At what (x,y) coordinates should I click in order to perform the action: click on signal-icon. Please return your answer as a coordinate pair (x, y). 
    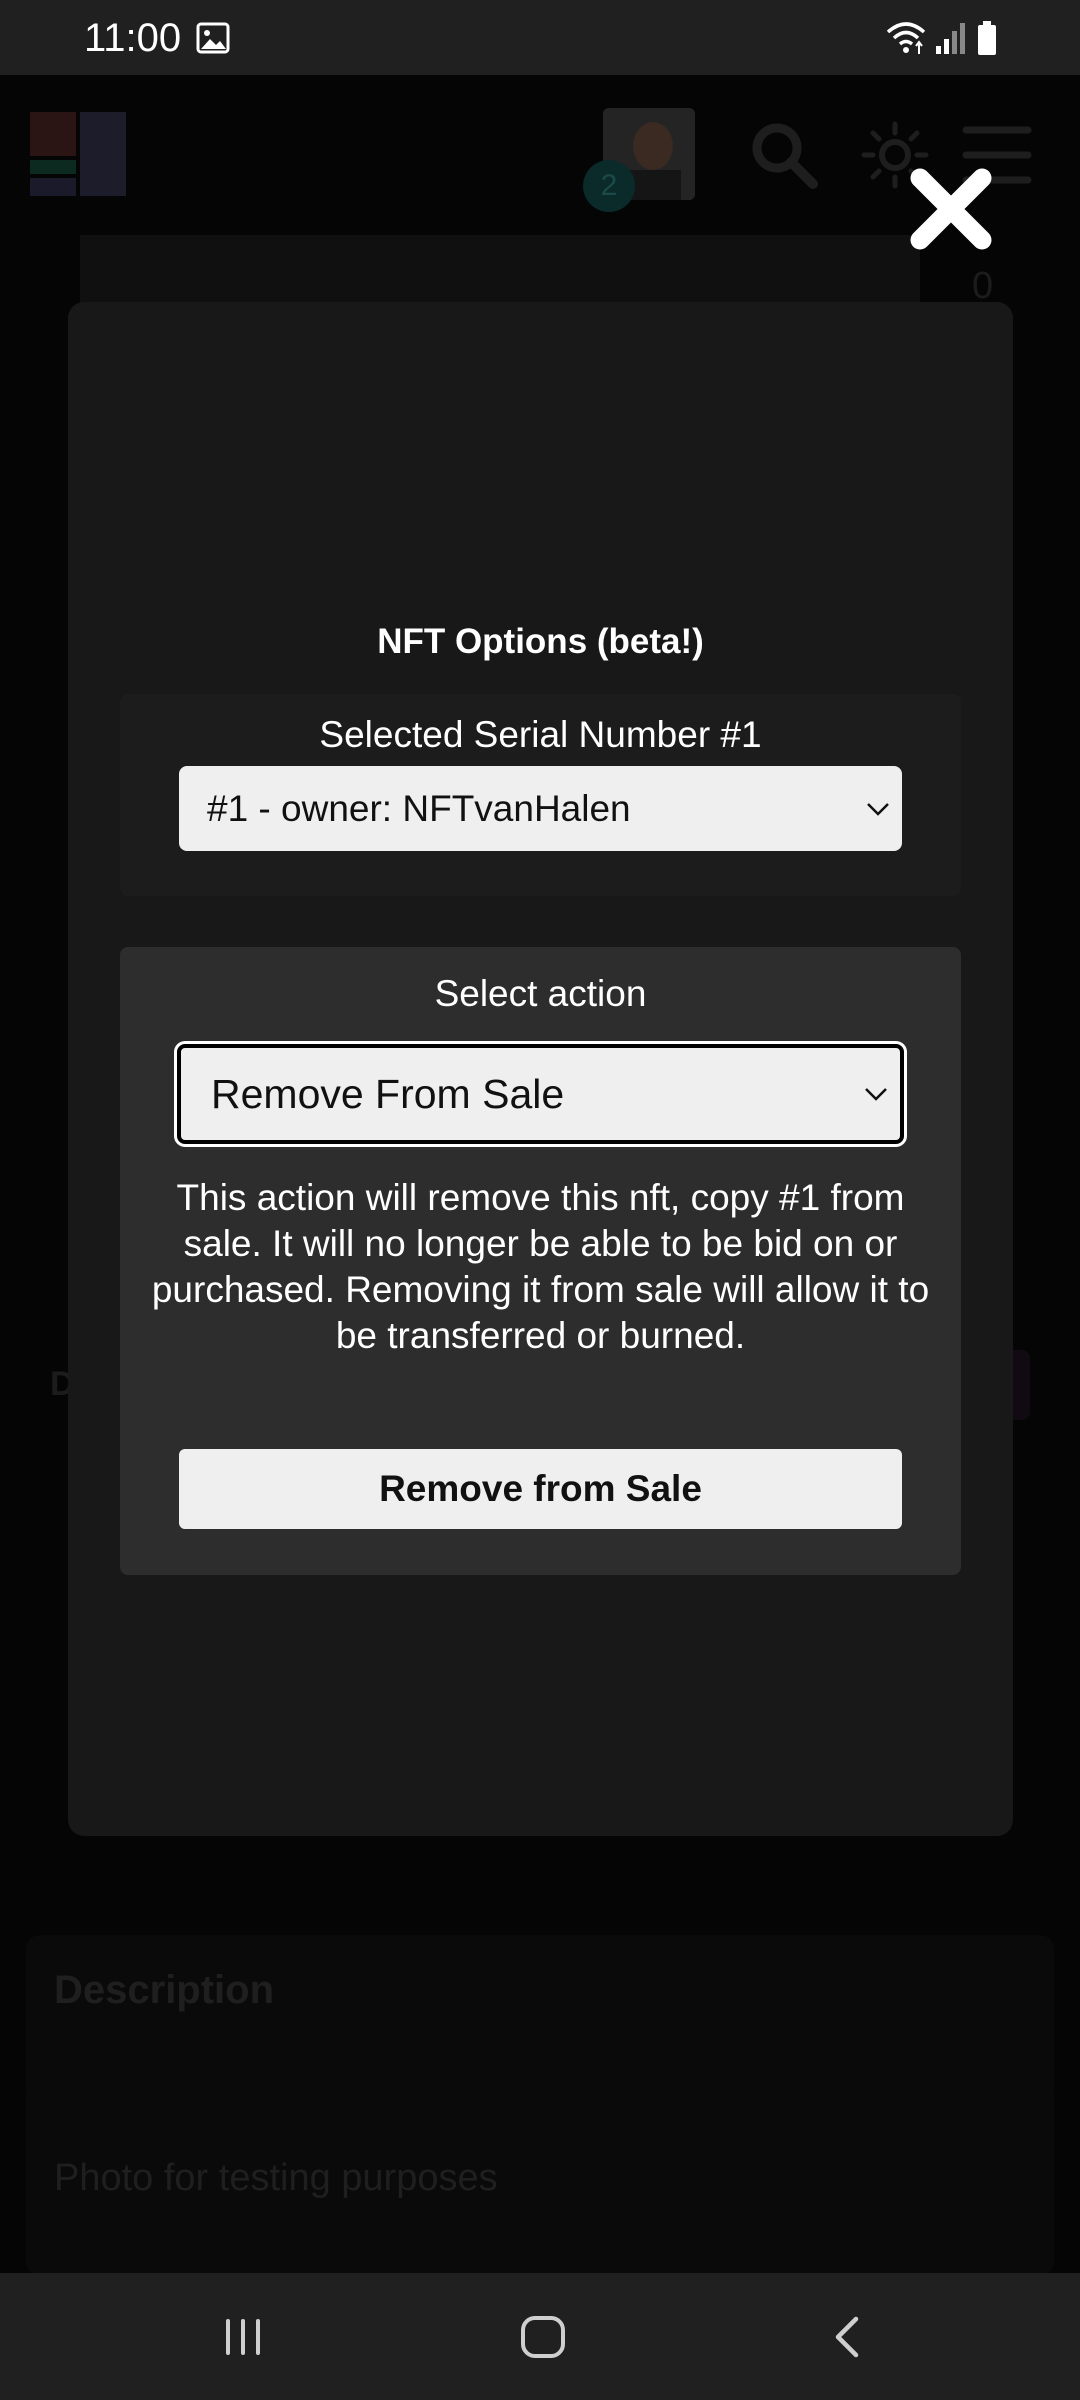
    Looking at the image, I should click on (950, 38).